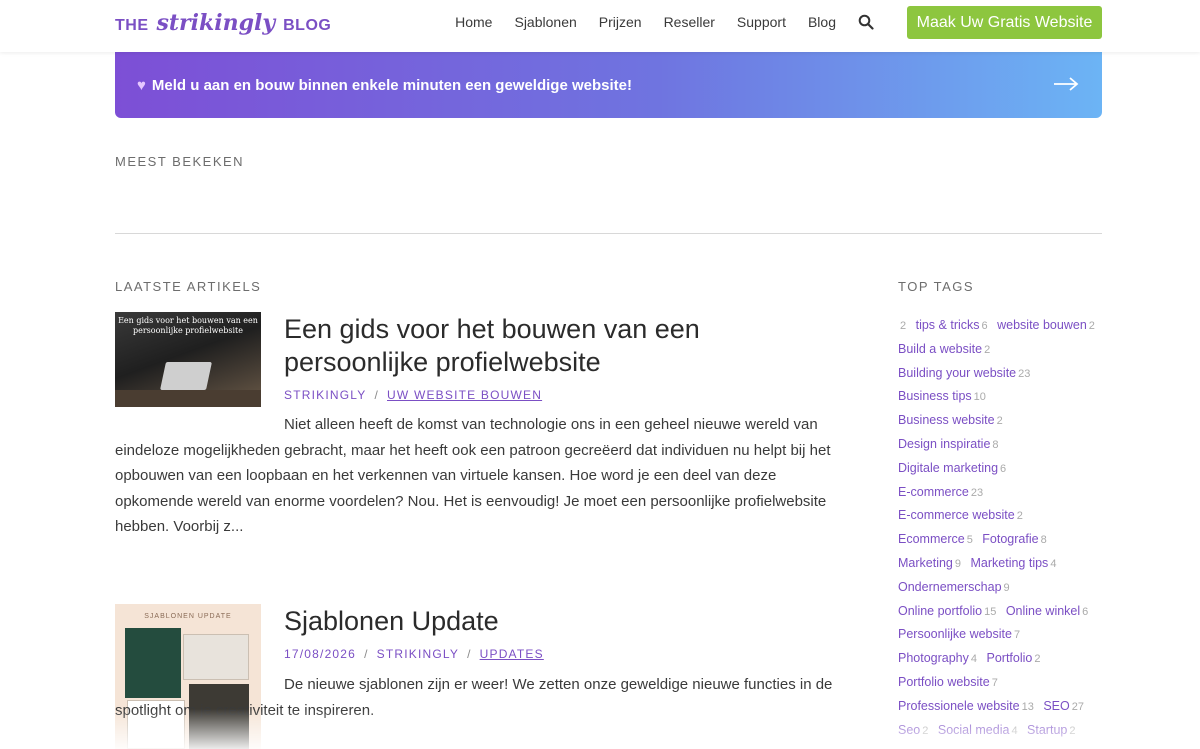  Describe the element at coordinates (1009, 562) in the screenshot. I see `tag-name: Marketing tips` at that location.